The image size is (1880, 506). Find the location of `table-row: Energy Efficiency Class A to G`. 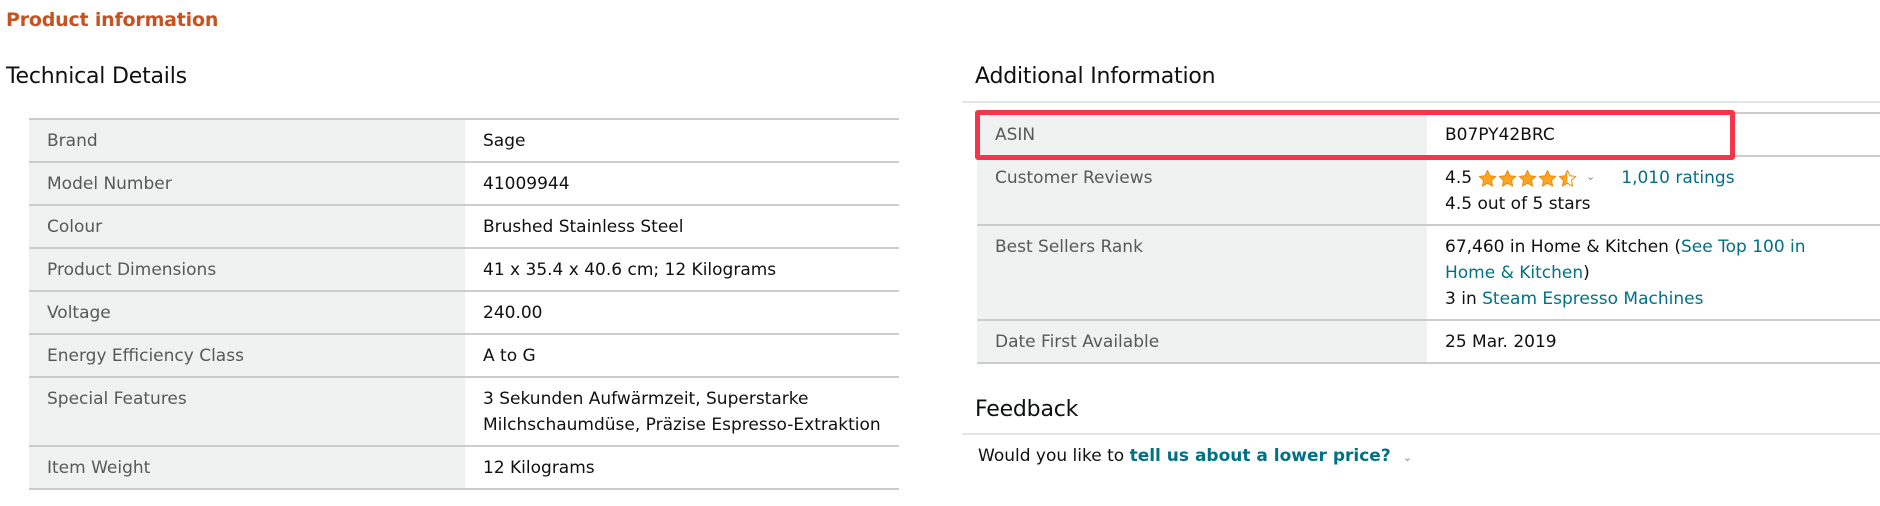

table-row: Energy Efficiency Class A to G is located at coordinates (464, 355).